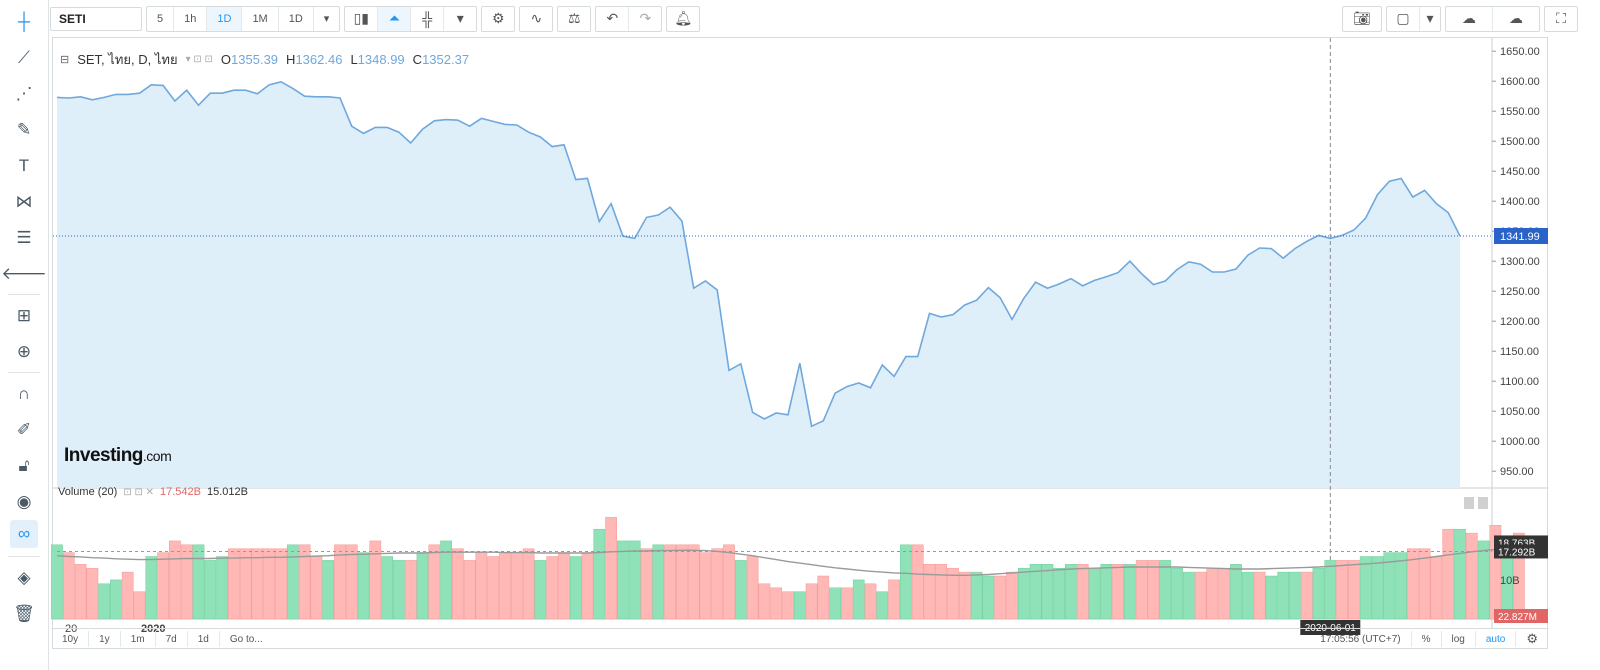 The width and height of the screenshot is (1600, 670). Describe the element at coordinates (172, 639) in the screenshot. I see `range-7d: 7d` at that location.